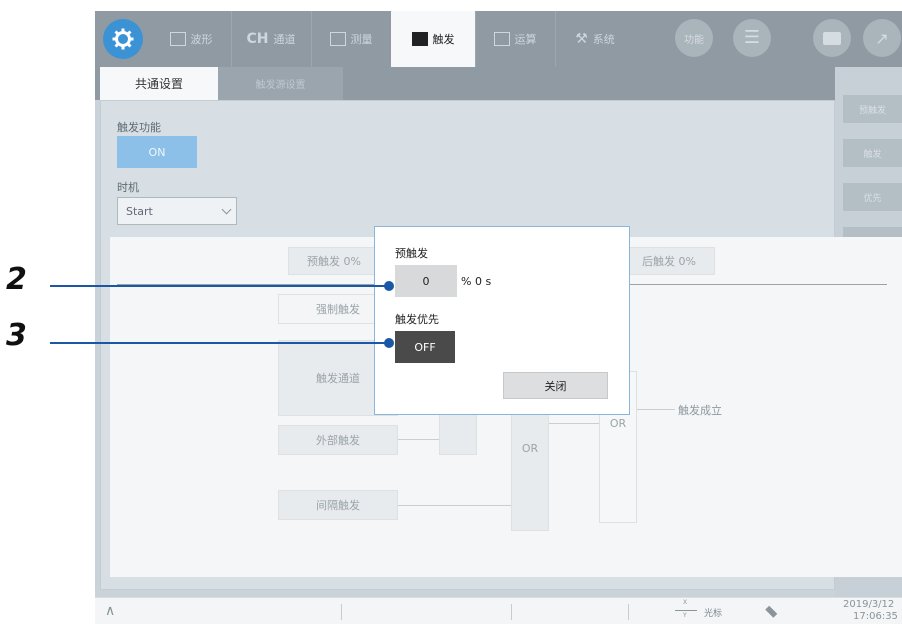  Describe the element at coordinates (872, 109) in the screenshot. I see `right-panel-item-pretrigger: 预触发` at that location.